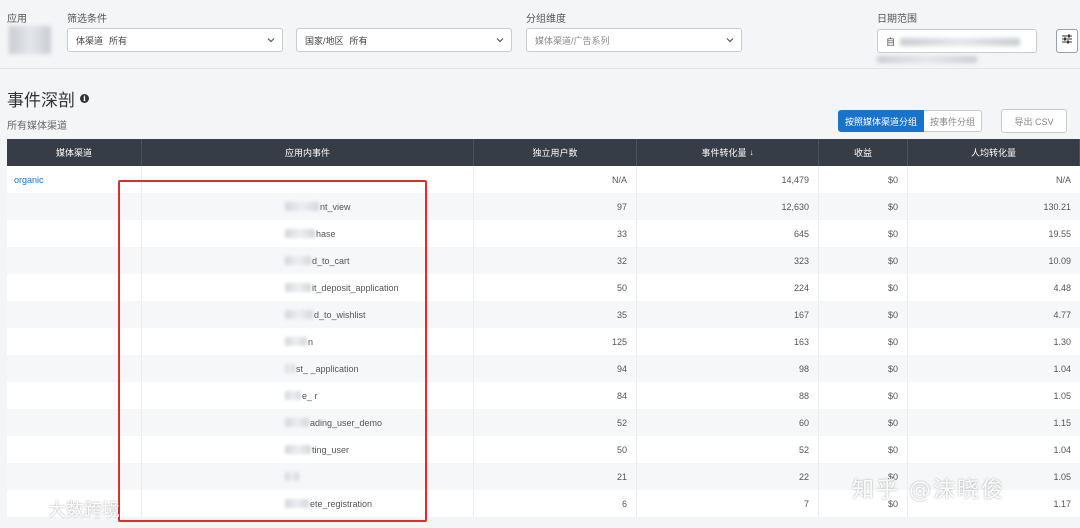  Describe the element at coordinates (1063, 179) in the screenshot. I see `cell-per-user-conversions: N/A` at that location.